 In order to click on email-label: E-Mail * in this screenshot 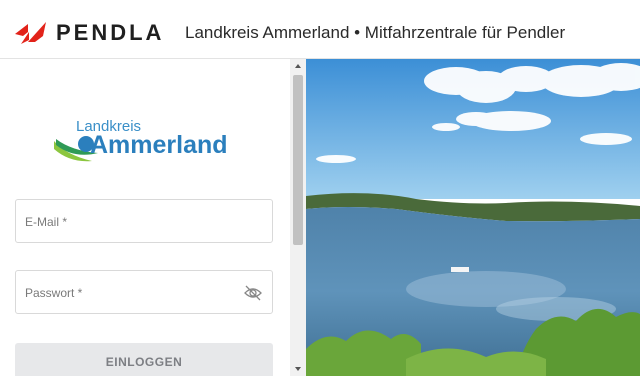, I will do `click(46, 222)`.